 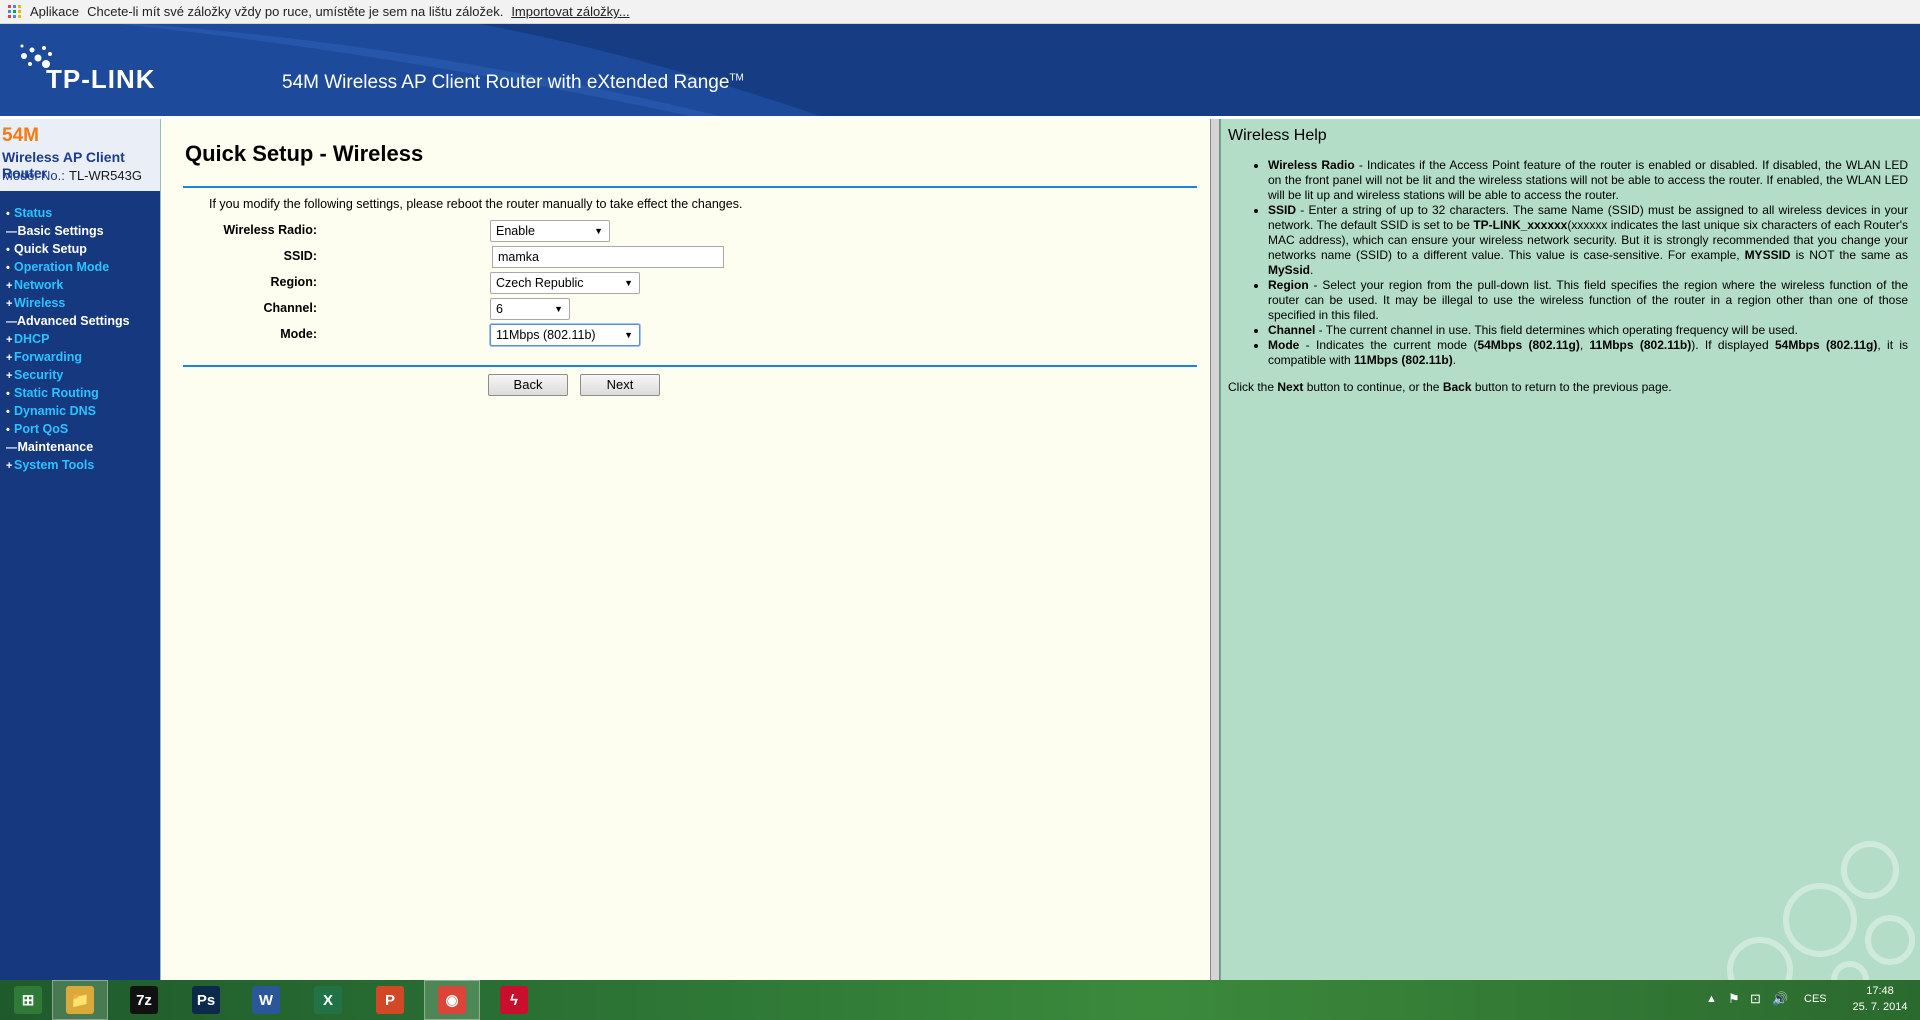 I want to click on top-divider, so click(x=690, y=187).